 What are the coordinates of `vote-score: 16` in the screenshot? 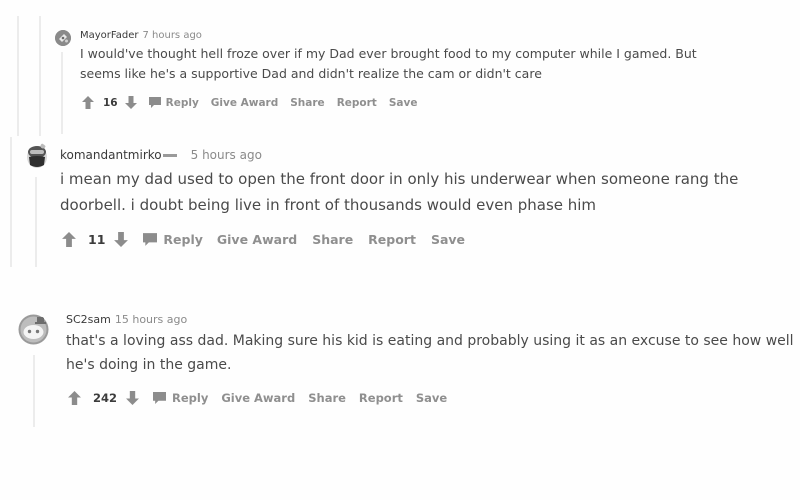 It's located at (110, 102).